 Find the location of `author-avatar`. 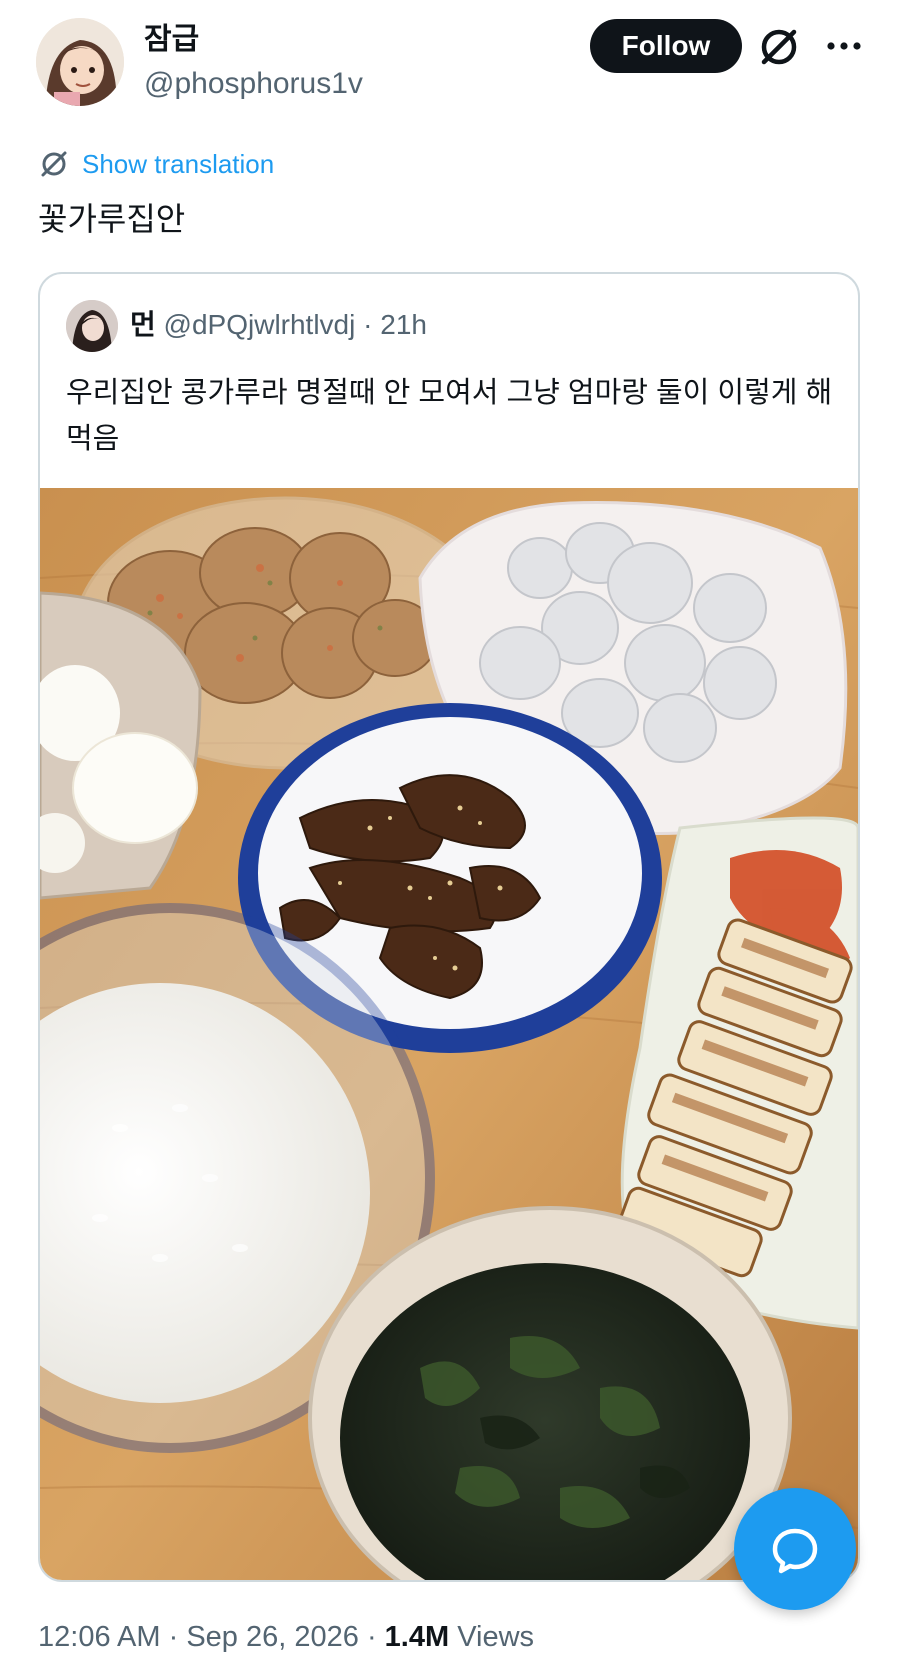

author-avatar is located at coordinates (80, 62).